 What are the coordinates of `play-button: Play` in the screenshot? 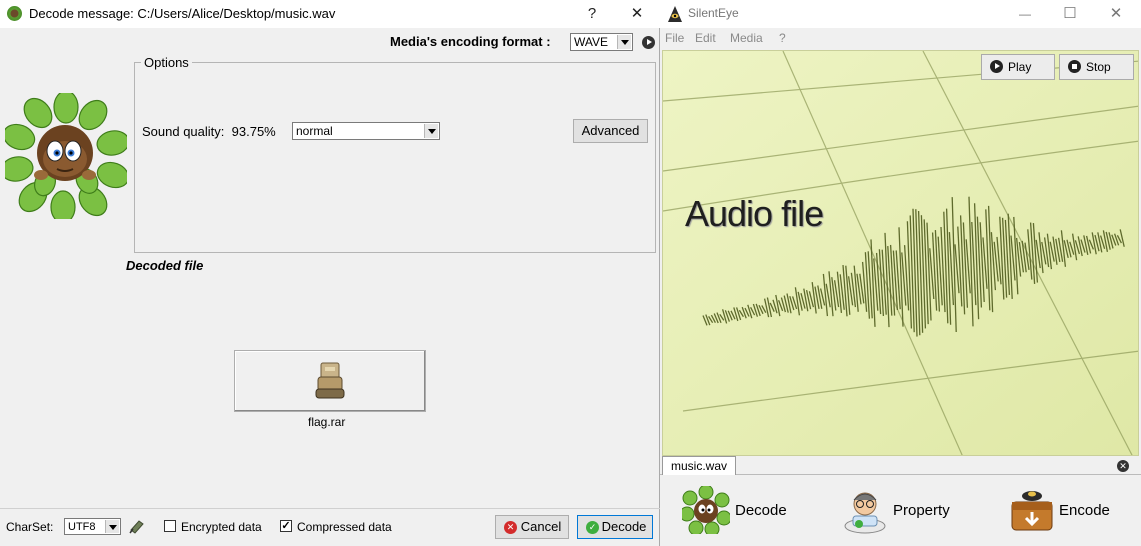 It's located at (1018, 67).